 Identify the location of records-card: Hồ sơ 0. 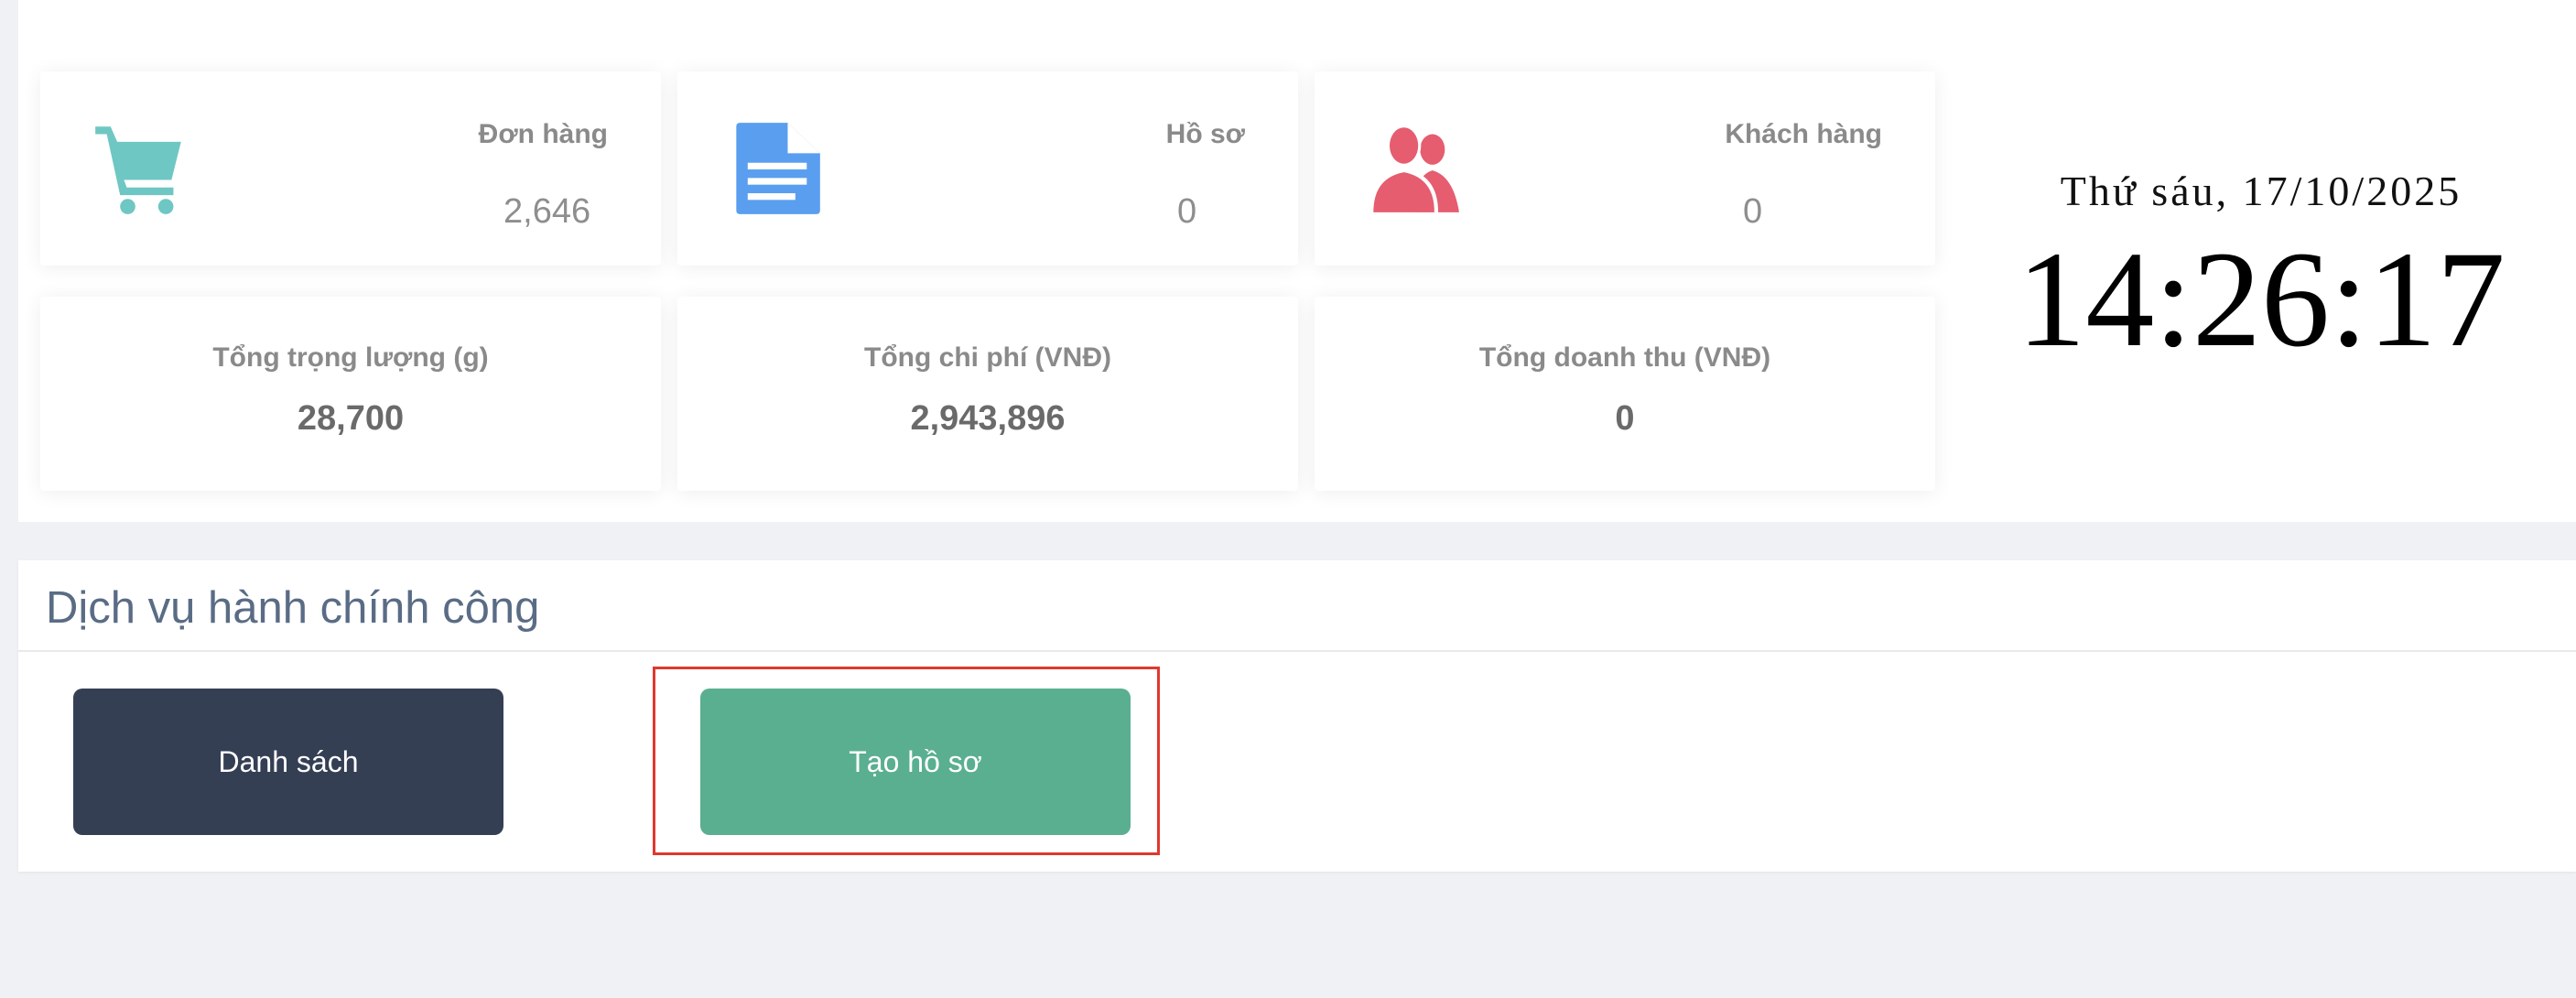
(987, 168).